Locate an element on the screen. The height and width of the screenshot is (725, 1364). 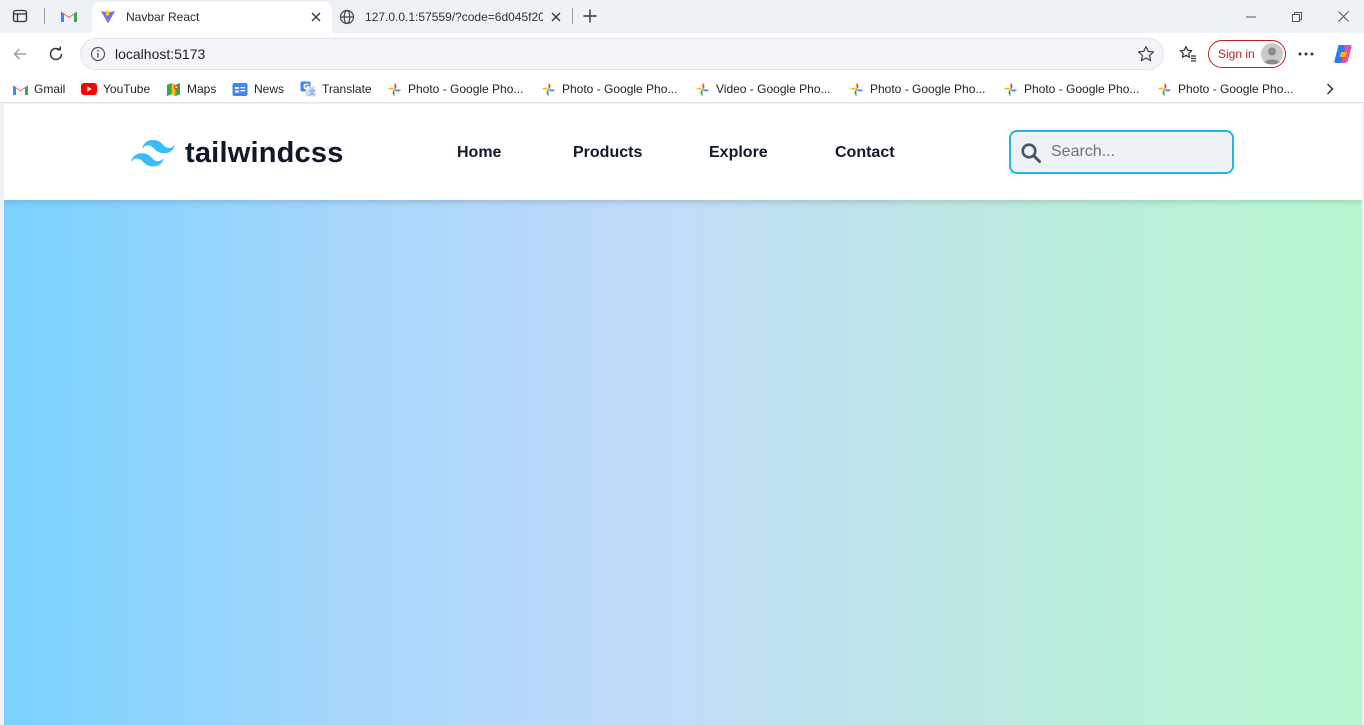
favorites-list-icon is located at coordinates (1187, 53).